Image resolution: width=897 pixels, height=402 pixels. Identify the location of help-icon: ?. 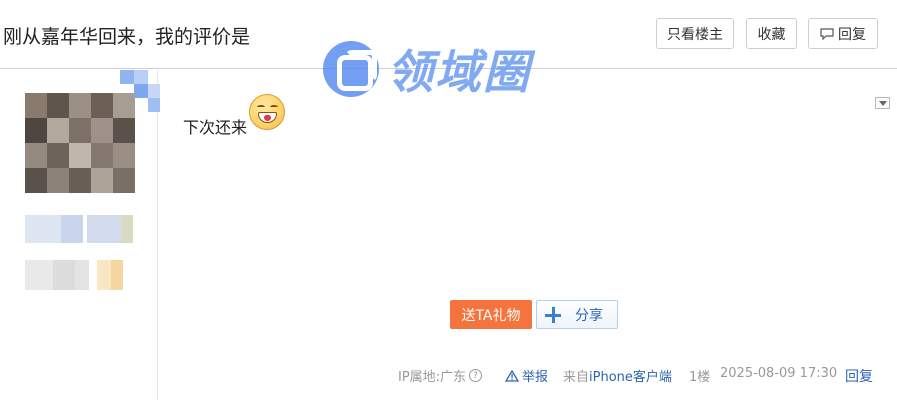
(476, 375).